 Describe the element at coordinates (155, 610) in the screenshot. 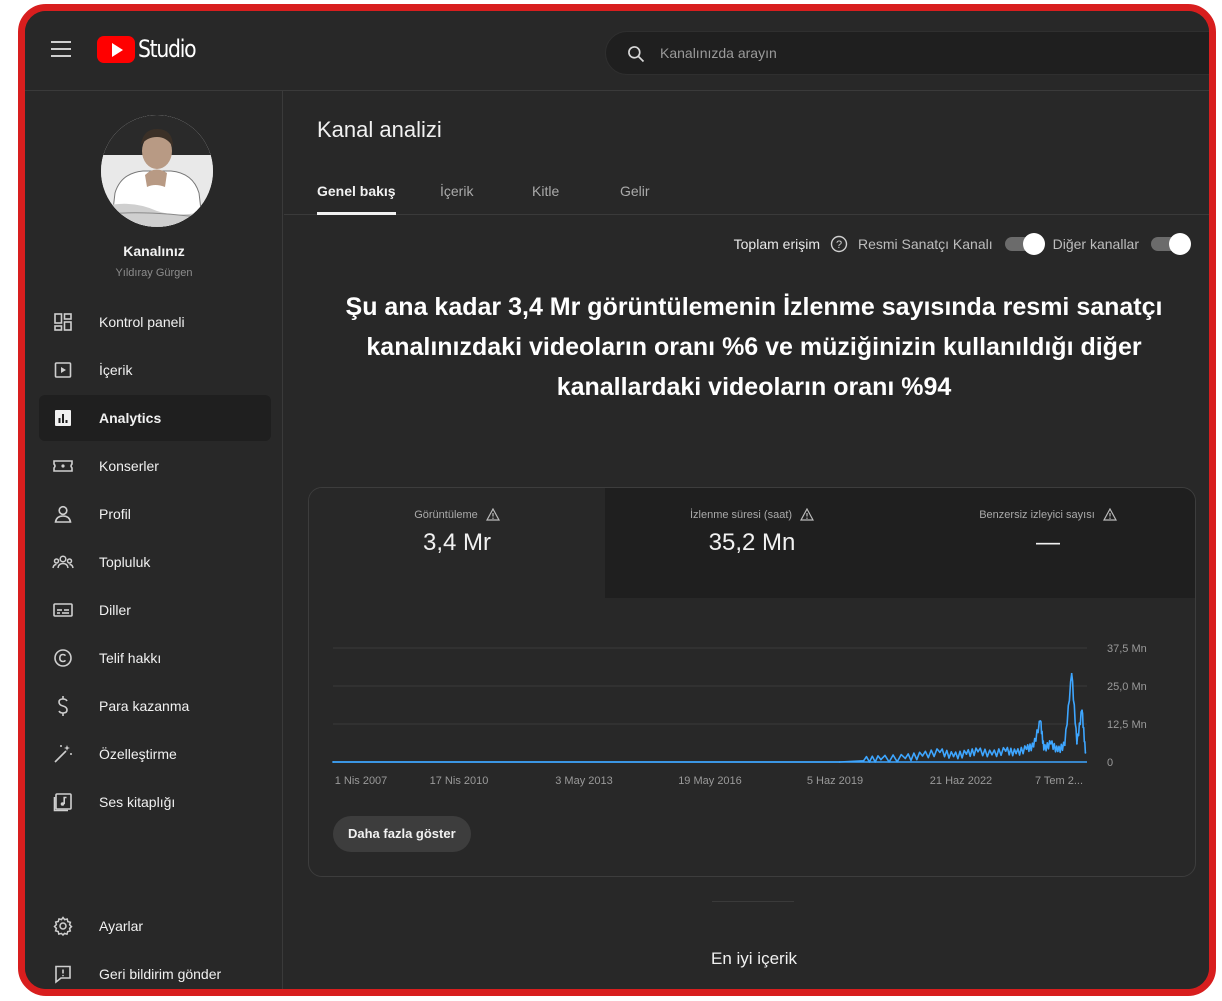

I see `sidebar-item-languages: Diller` at that location.